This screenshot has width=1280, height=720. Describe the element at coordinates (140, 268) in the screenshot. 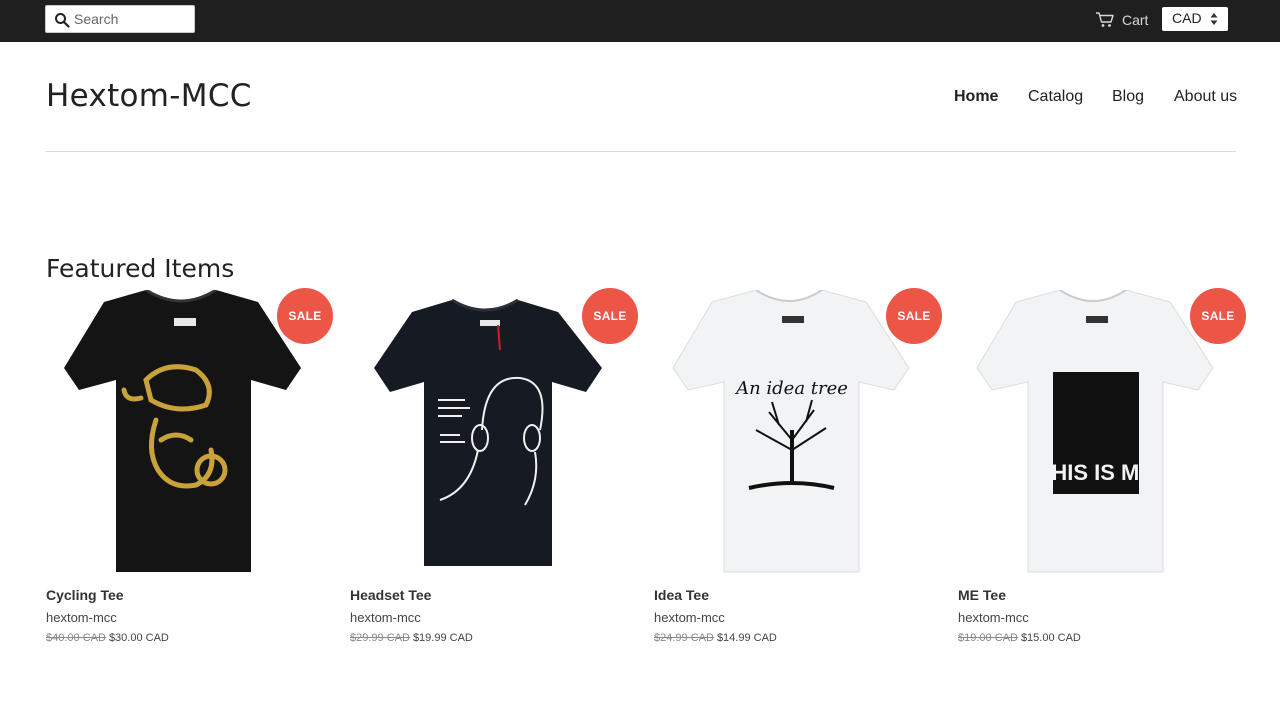

I see `section-title: Featured Items` at that location.